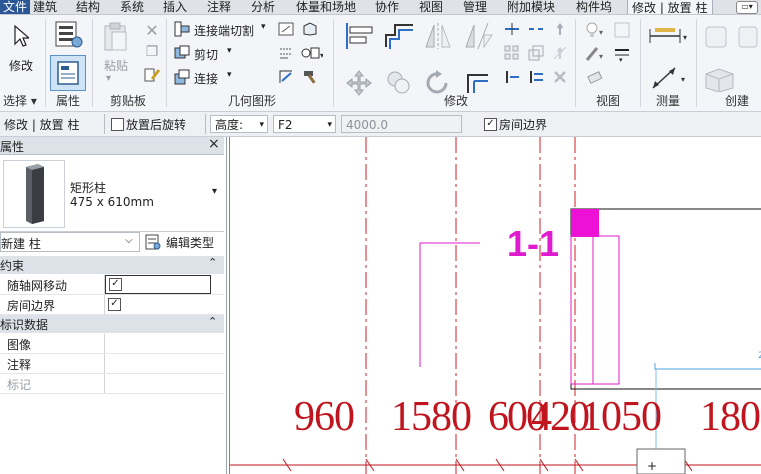 The width and height of the screenshot is (761, 474). Describe the element at coordinates (595, 78) in the screenshot. I see `eraser-icon` at that location.